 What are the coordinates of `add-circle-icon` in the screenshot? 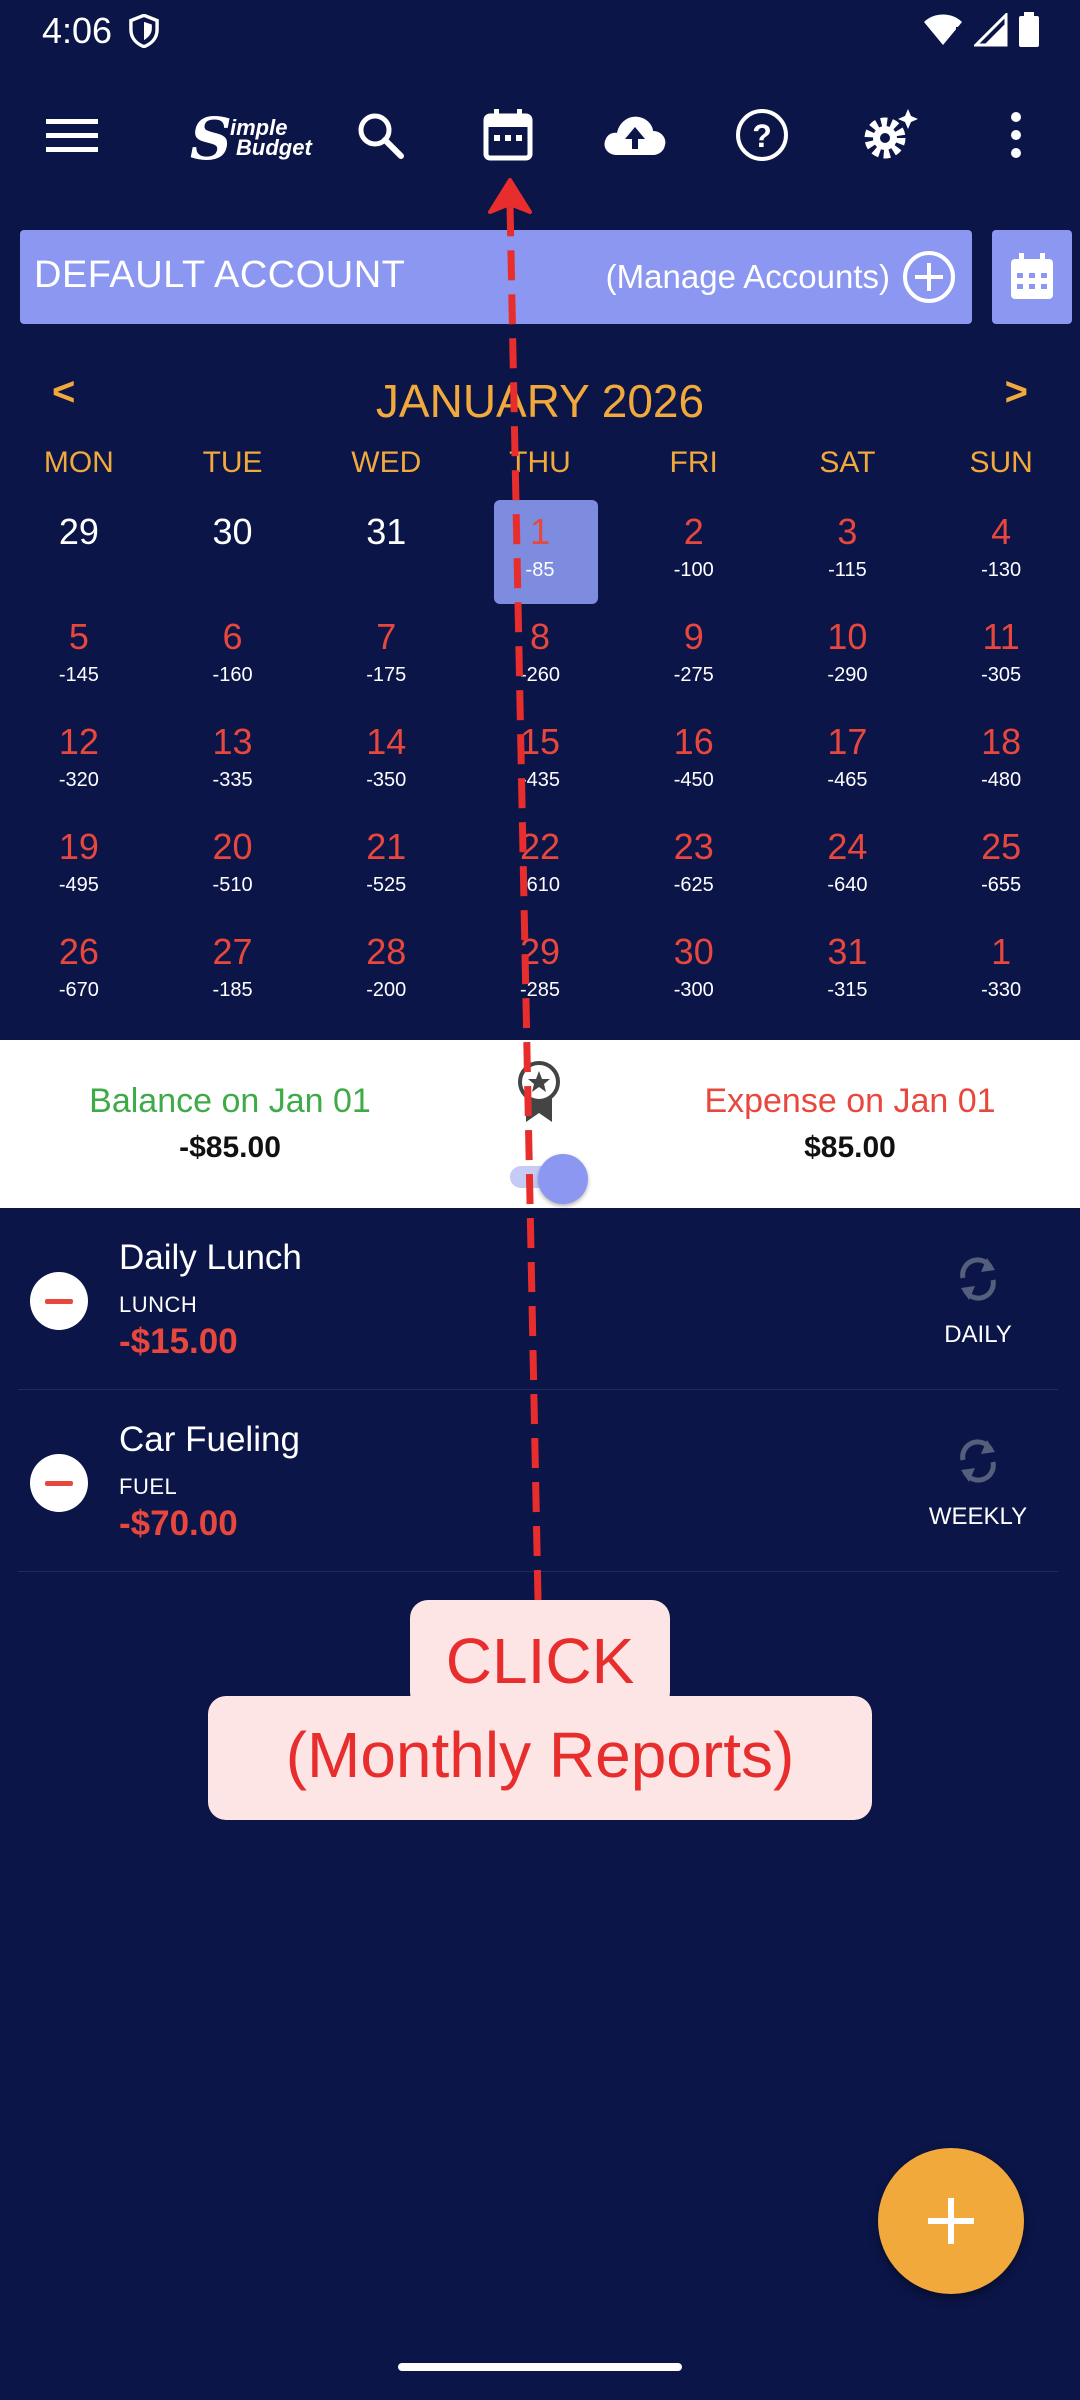 It's located at (929, 277).